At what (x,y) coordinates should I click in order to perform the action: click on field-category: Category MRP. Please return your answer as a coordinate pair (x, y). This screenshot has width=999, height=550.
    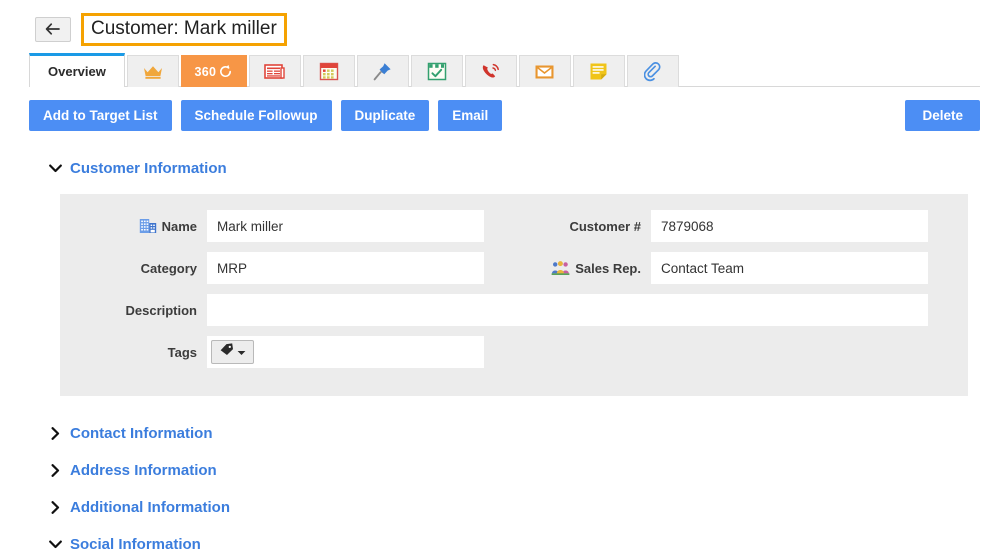
    Looking at the image, I should click on (272, 268).